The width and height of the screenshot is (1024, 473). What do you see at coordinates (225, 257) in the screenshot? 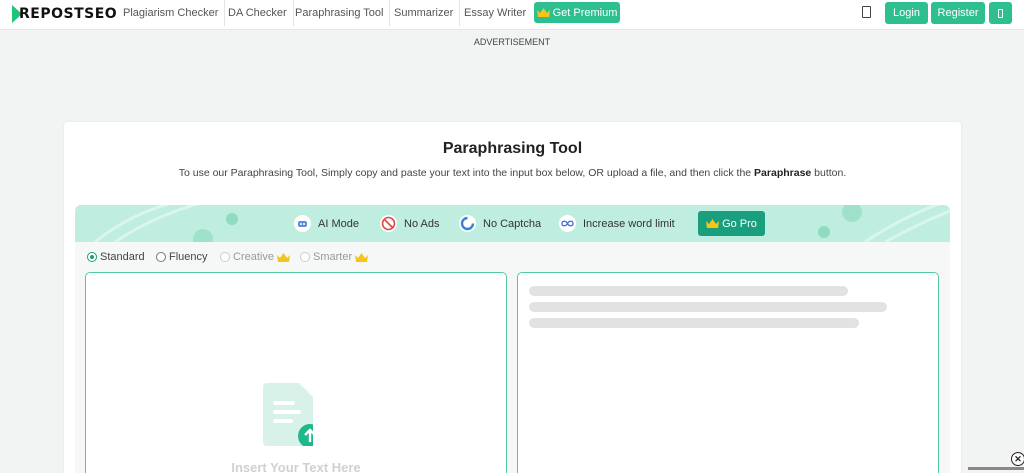
I see `radio-creative` at bounding box center [225, 257].